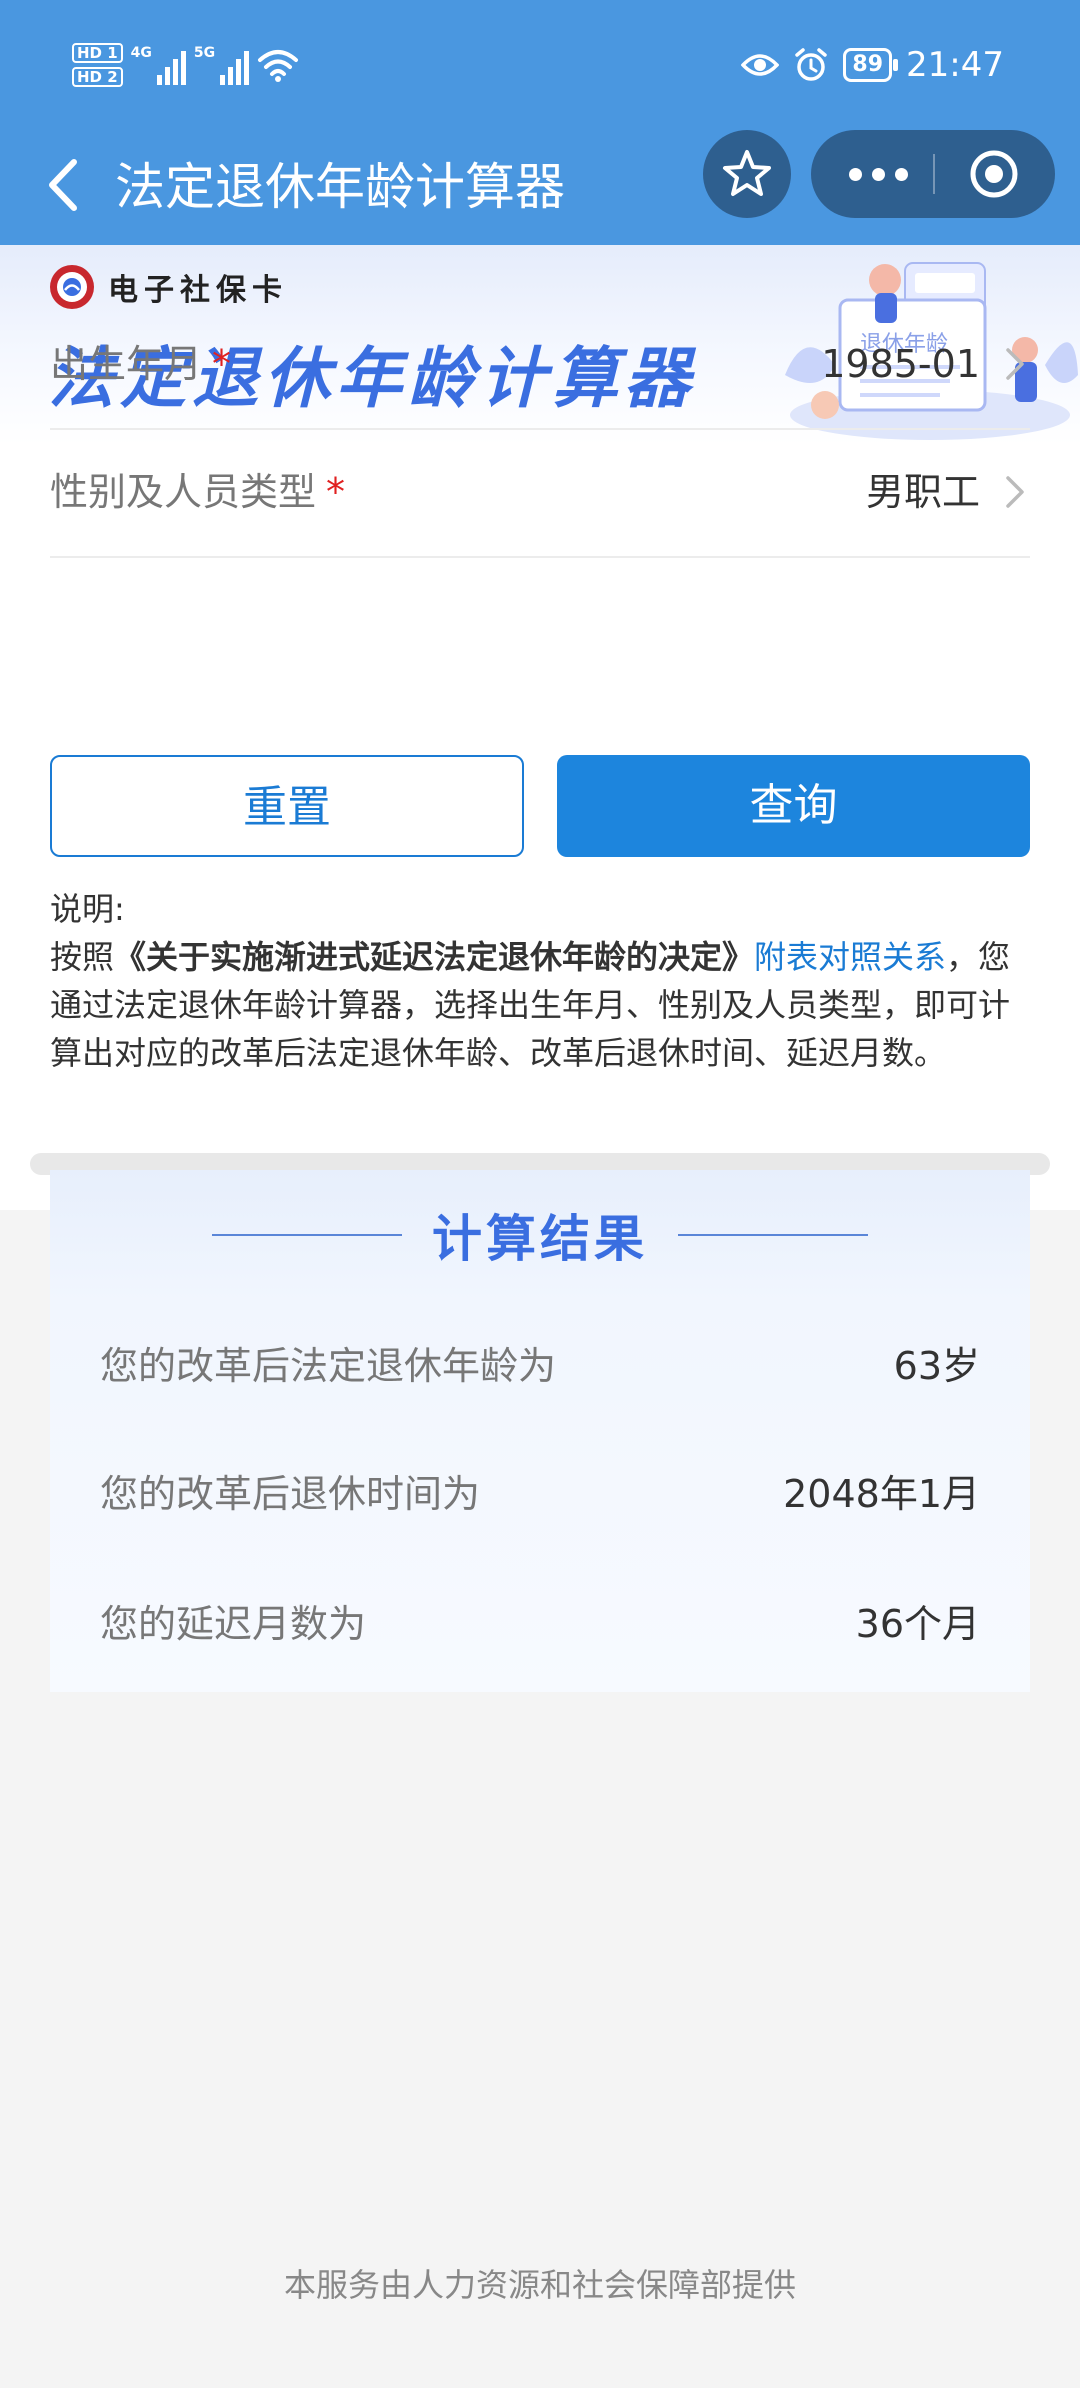  I want to click on result-value: 63岁, so click(936, 1366).